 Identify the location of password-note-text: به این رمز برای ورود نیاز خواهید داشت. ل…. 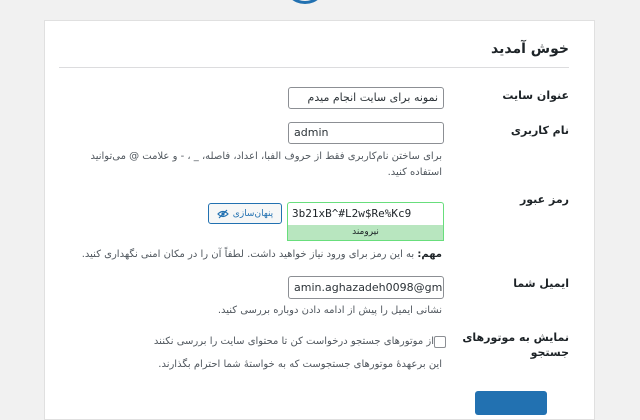
(249, 254).